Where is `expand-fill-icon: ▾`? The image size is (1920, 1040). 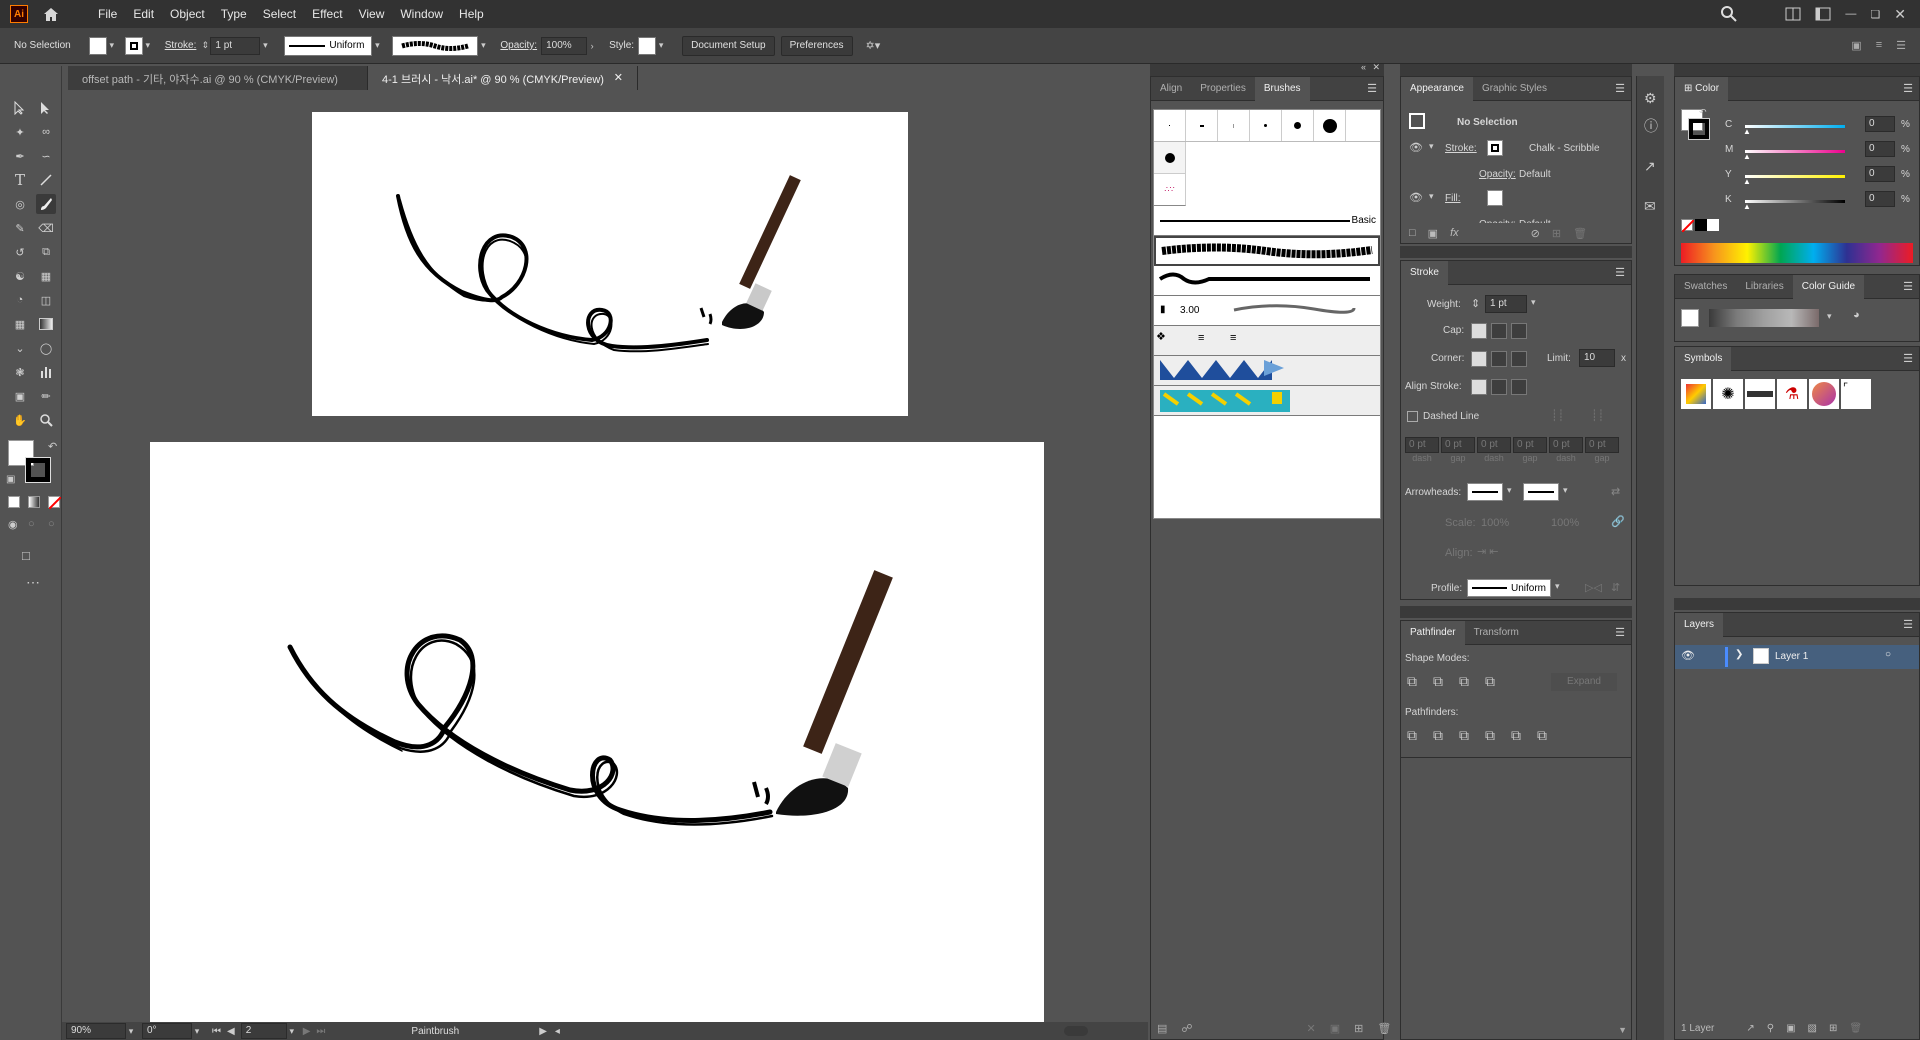 expand-fill-icon: ▾ is located at coordinates (1431, 196).